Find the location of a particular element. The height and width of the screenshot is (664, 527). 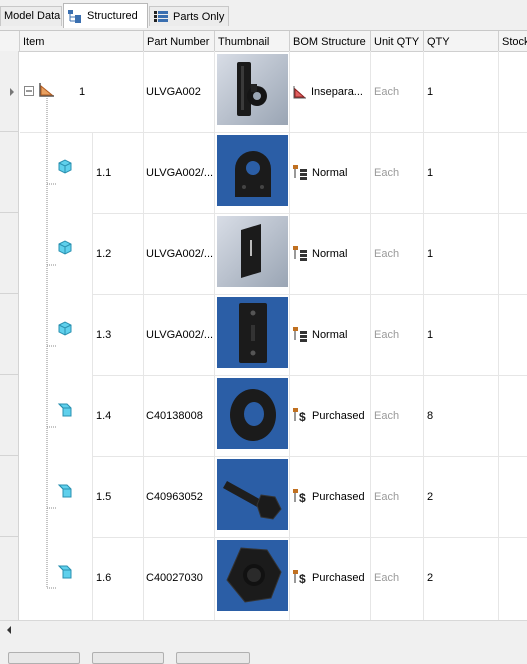

backing-plate-thumbnail is located at coordinates (252, 332).